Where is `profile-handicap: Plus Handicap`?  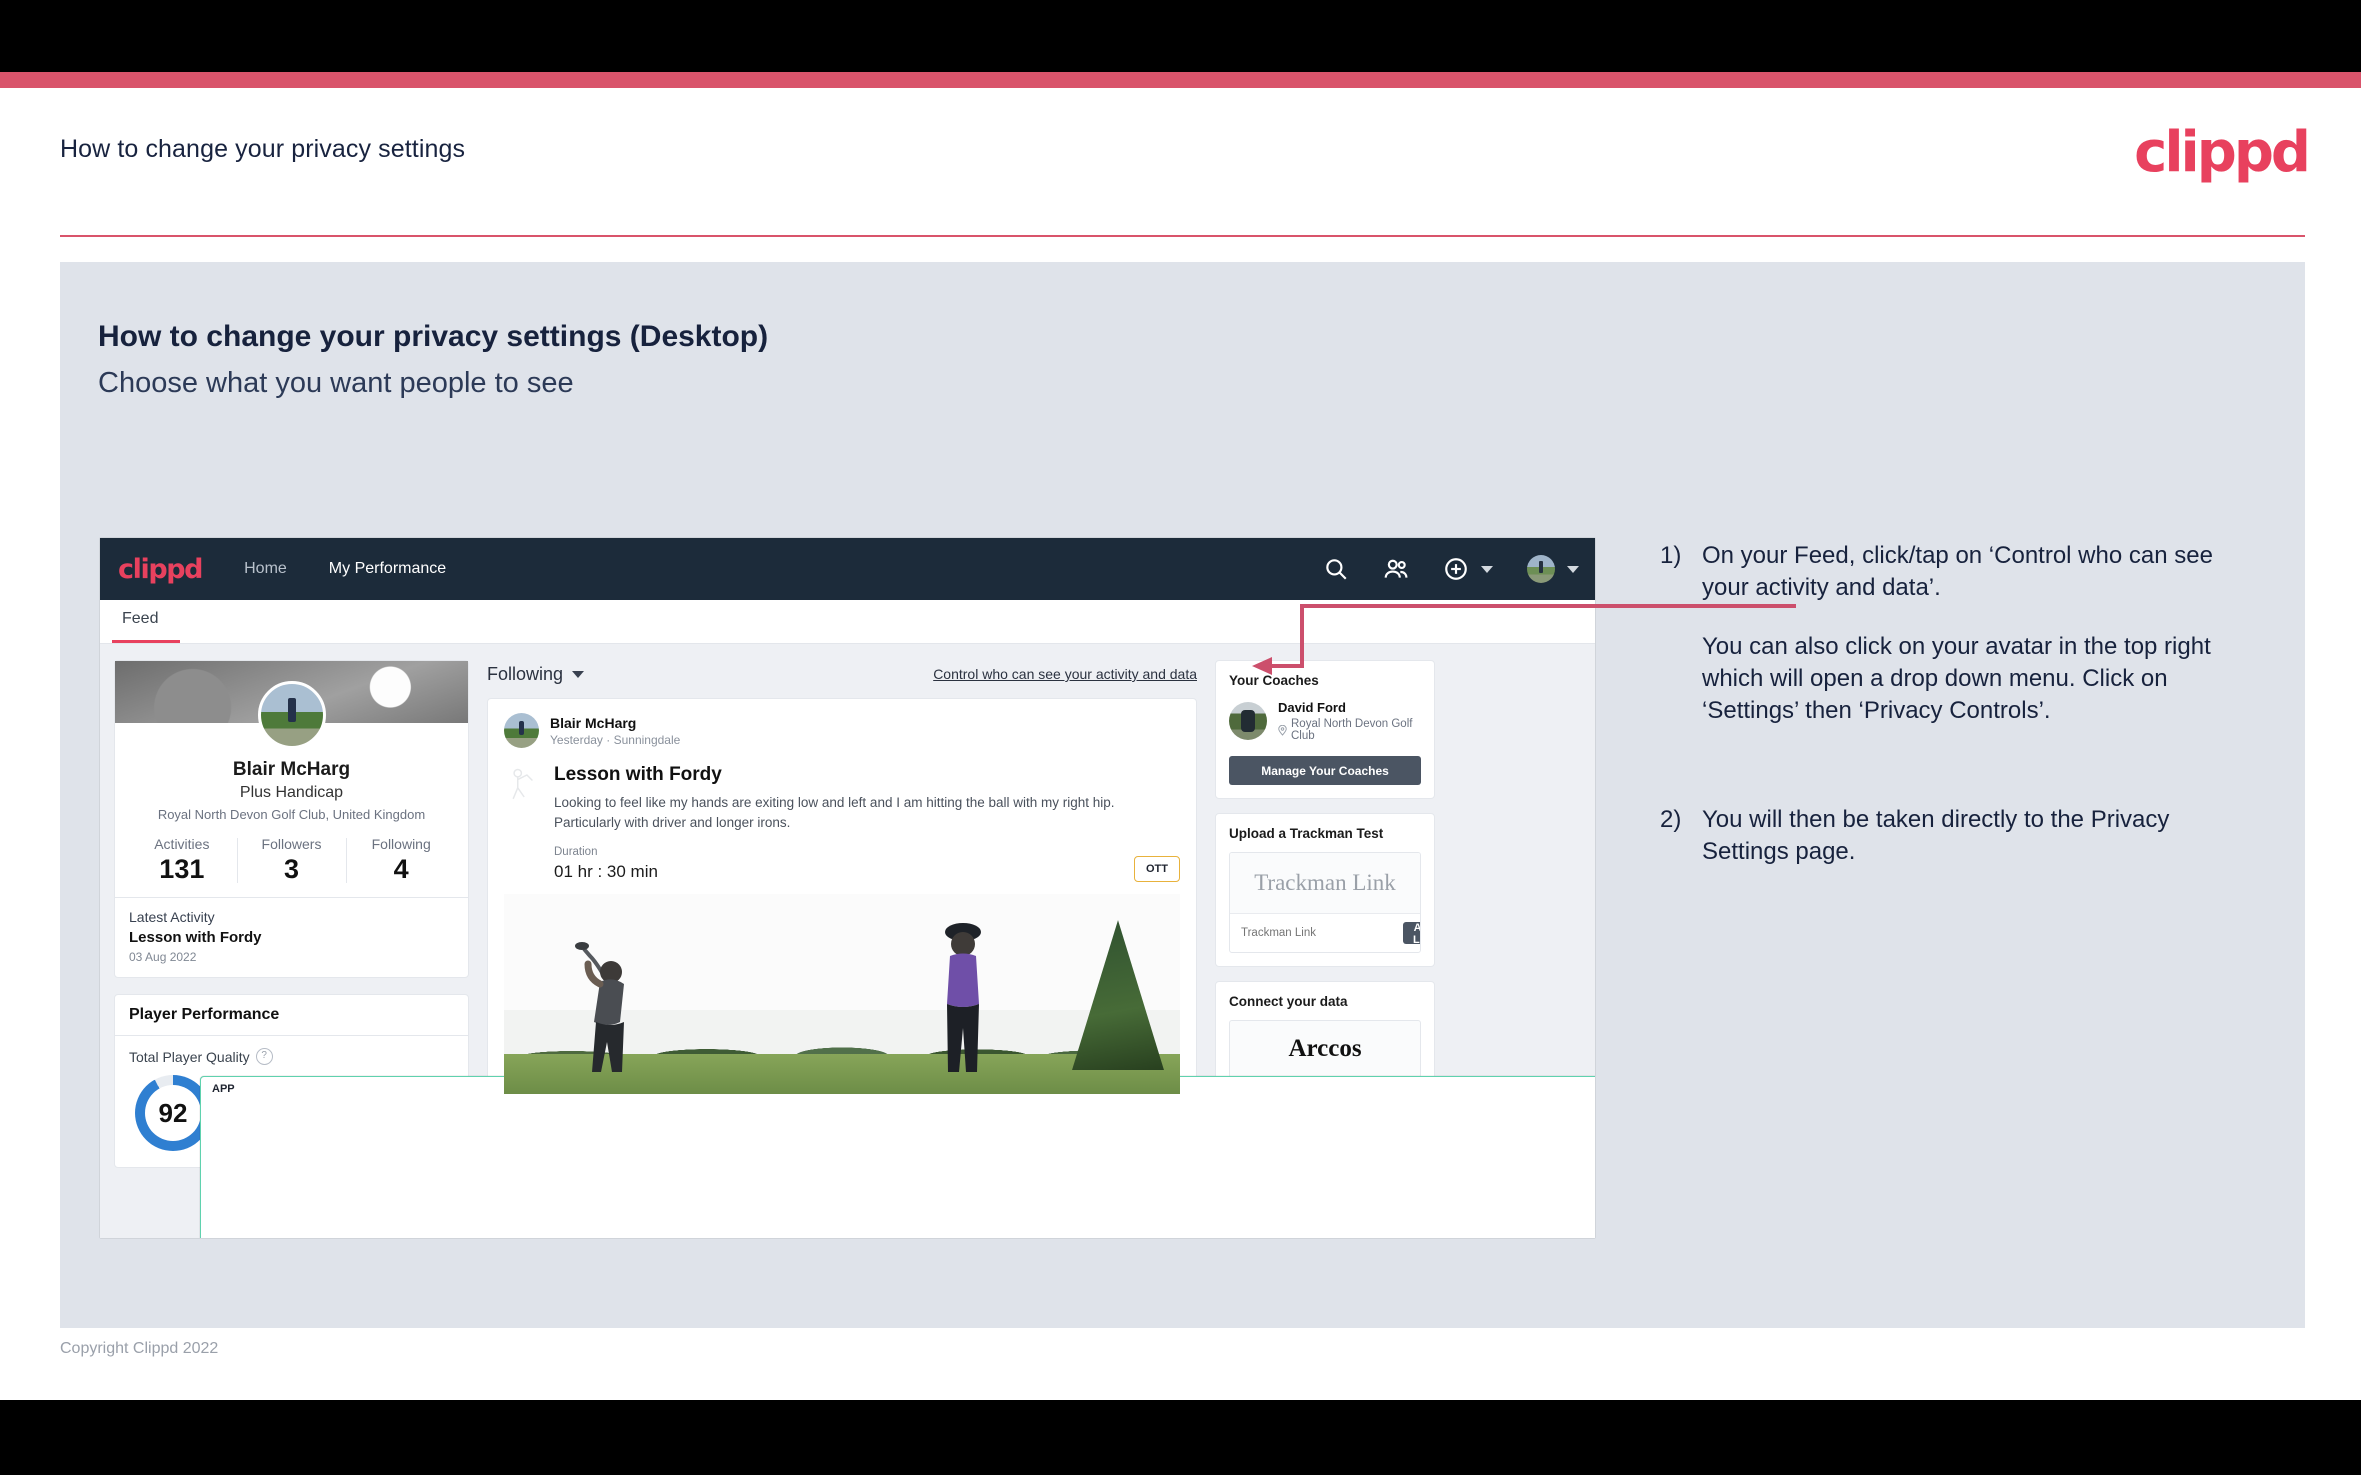 profile-handicap: Plus Handicap is located at coordinates (291, 792).